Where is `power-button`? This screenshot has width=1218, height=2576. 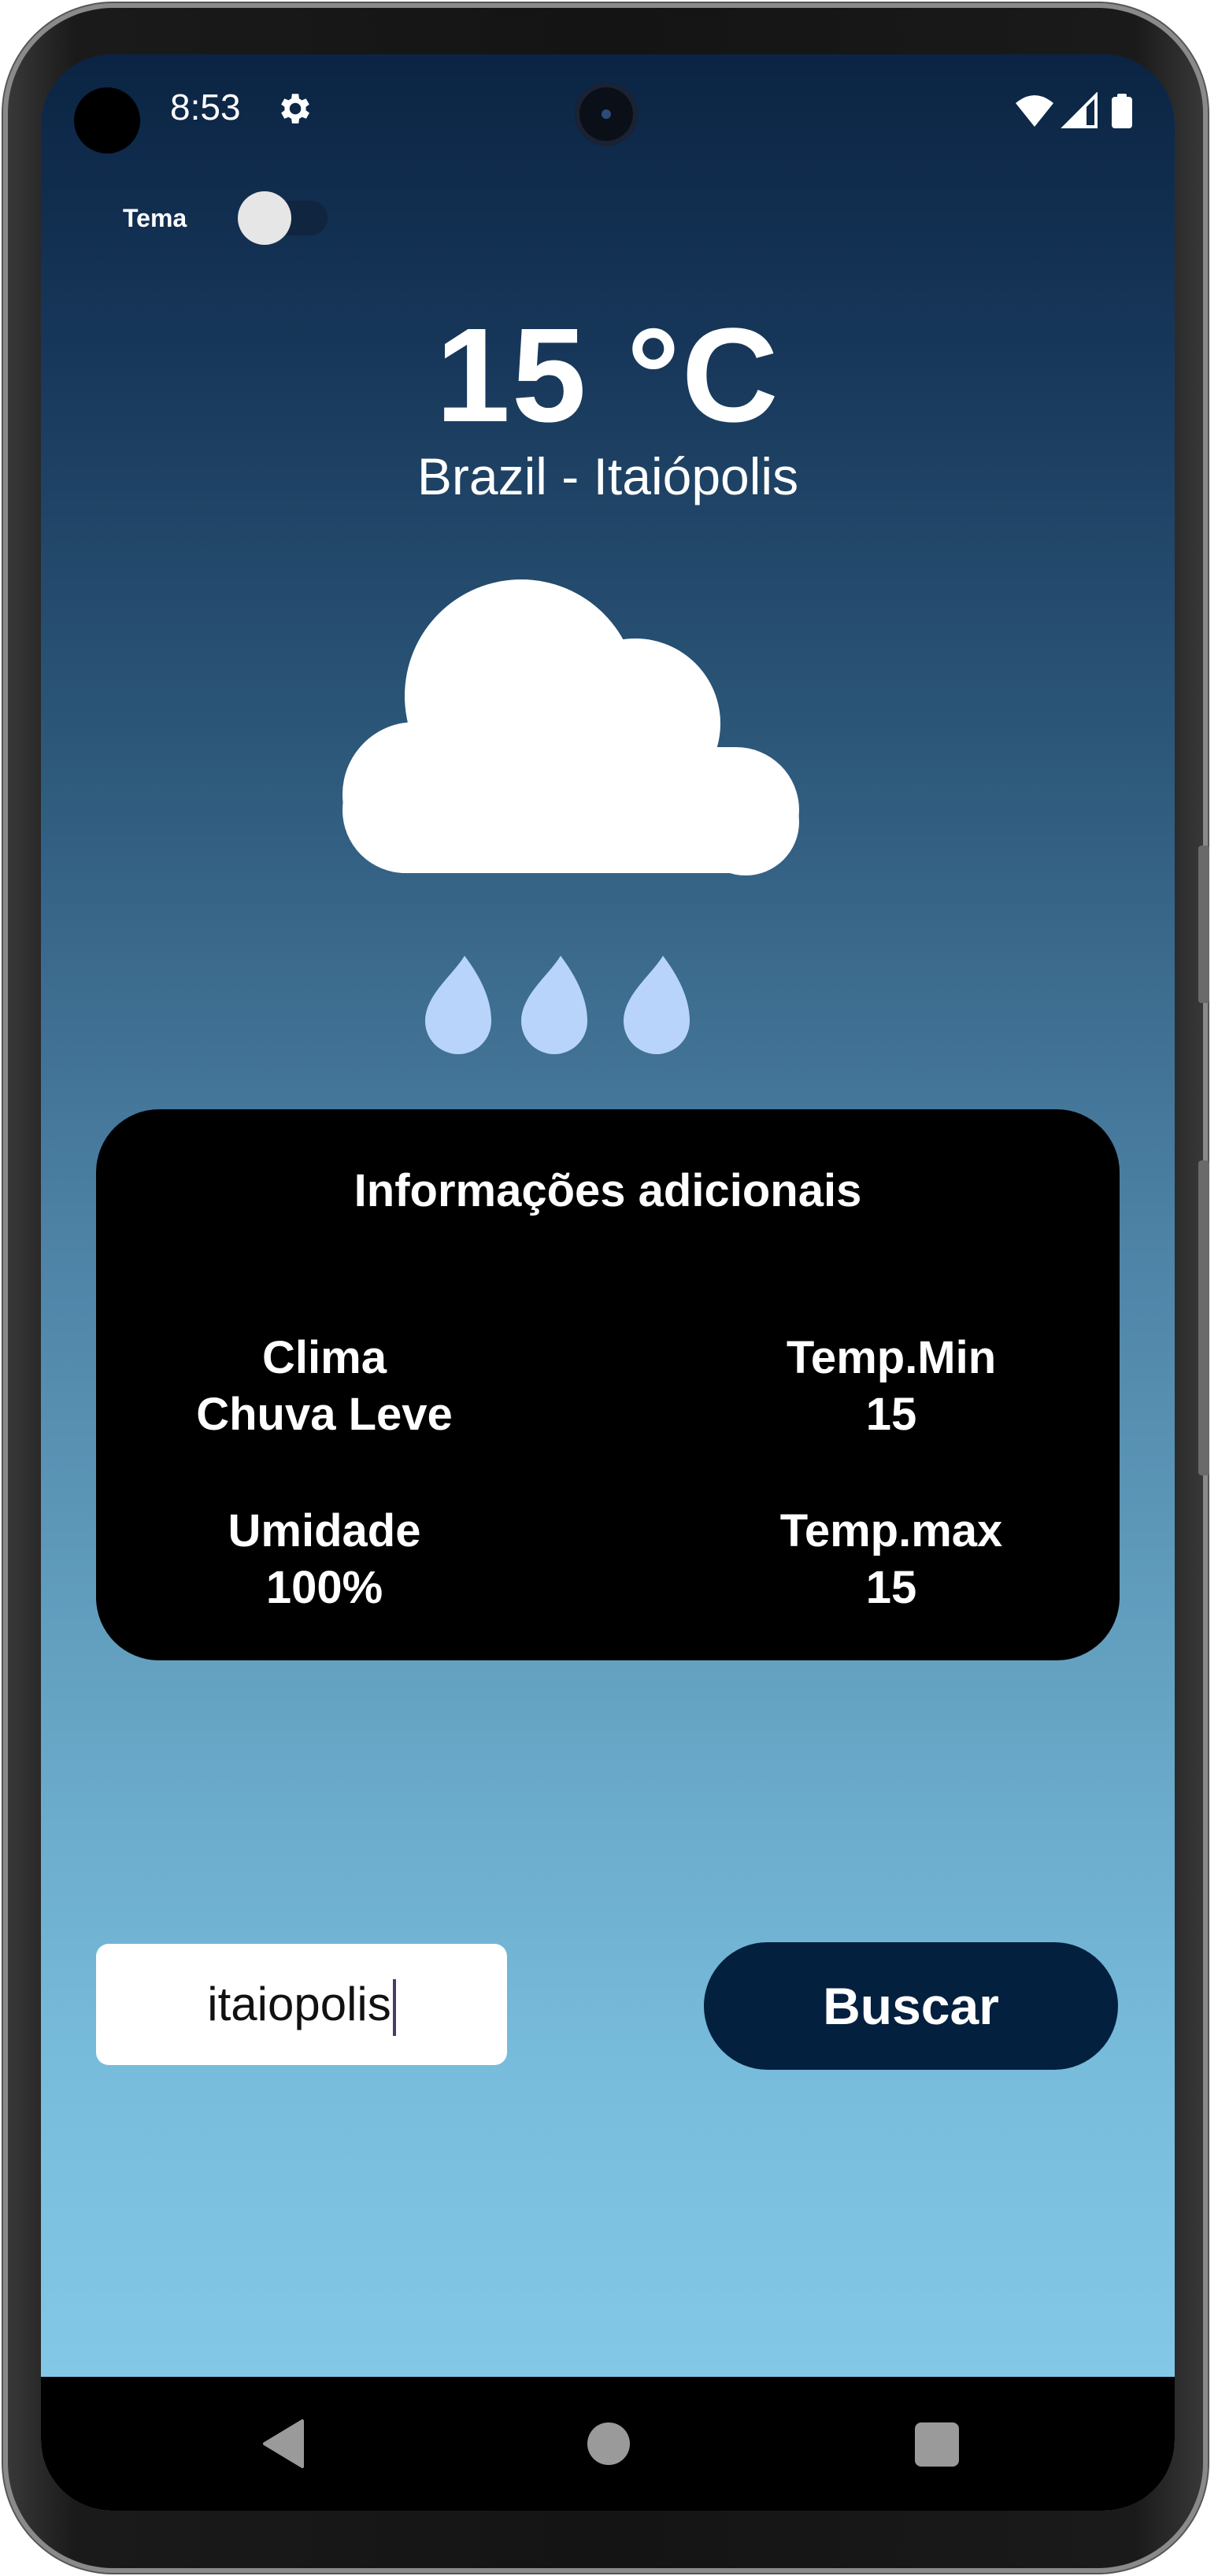 power-button is located at coordinates (1203, 924).